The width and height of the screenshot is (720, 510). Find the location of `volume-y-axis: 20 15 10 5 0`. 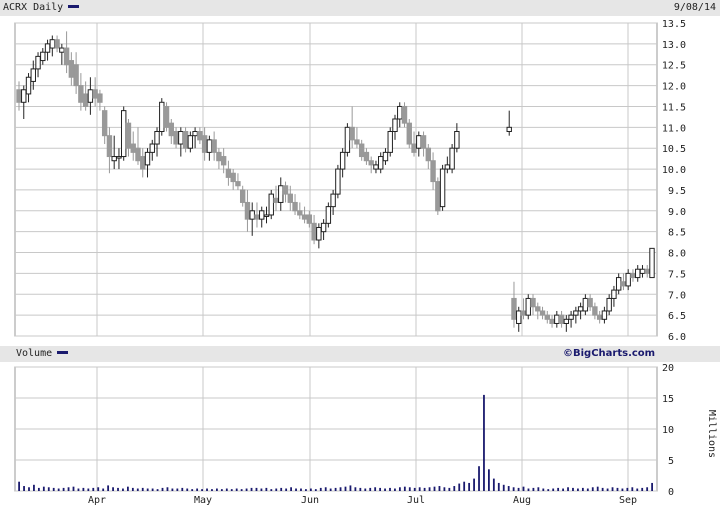

volume-y-axis: 20 15 10 5 0 is located at coordinates (668, 430).